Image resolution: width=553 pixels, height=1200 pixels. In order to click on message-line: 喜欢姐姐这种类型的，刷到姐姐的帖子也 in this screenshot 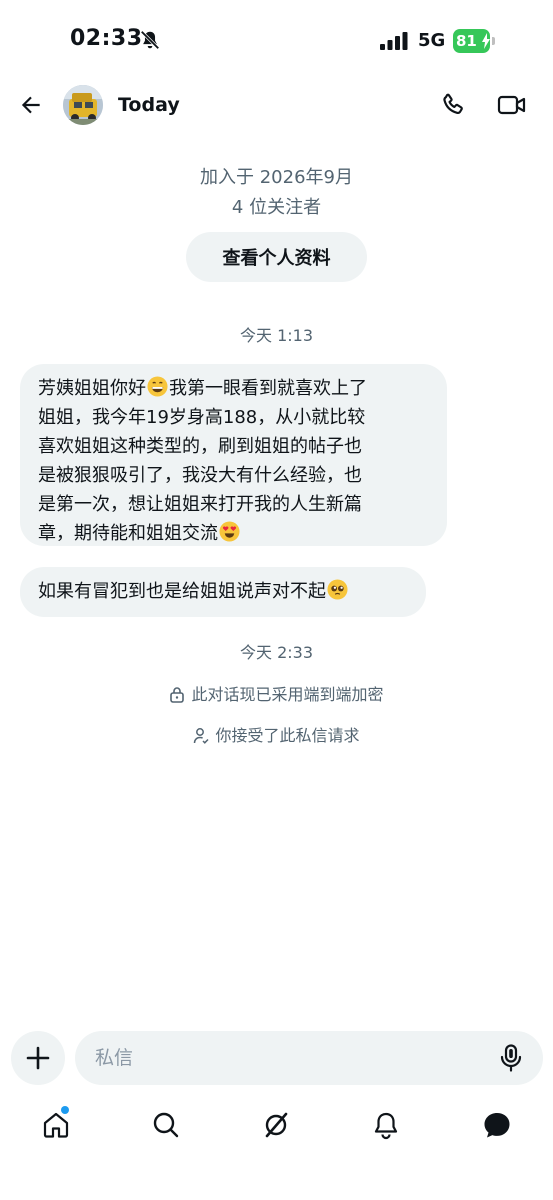, I will do `click(200, 446)`.